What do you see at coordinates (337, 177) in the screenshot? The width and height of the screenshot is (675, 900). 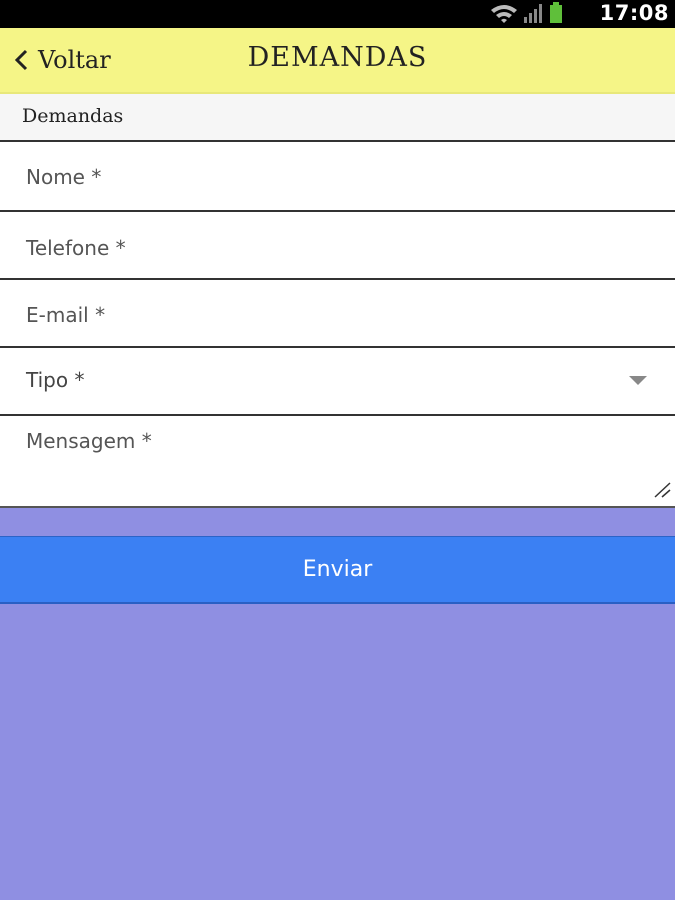 I see `nome-field: Nome *` at bounding box center [337, 177].